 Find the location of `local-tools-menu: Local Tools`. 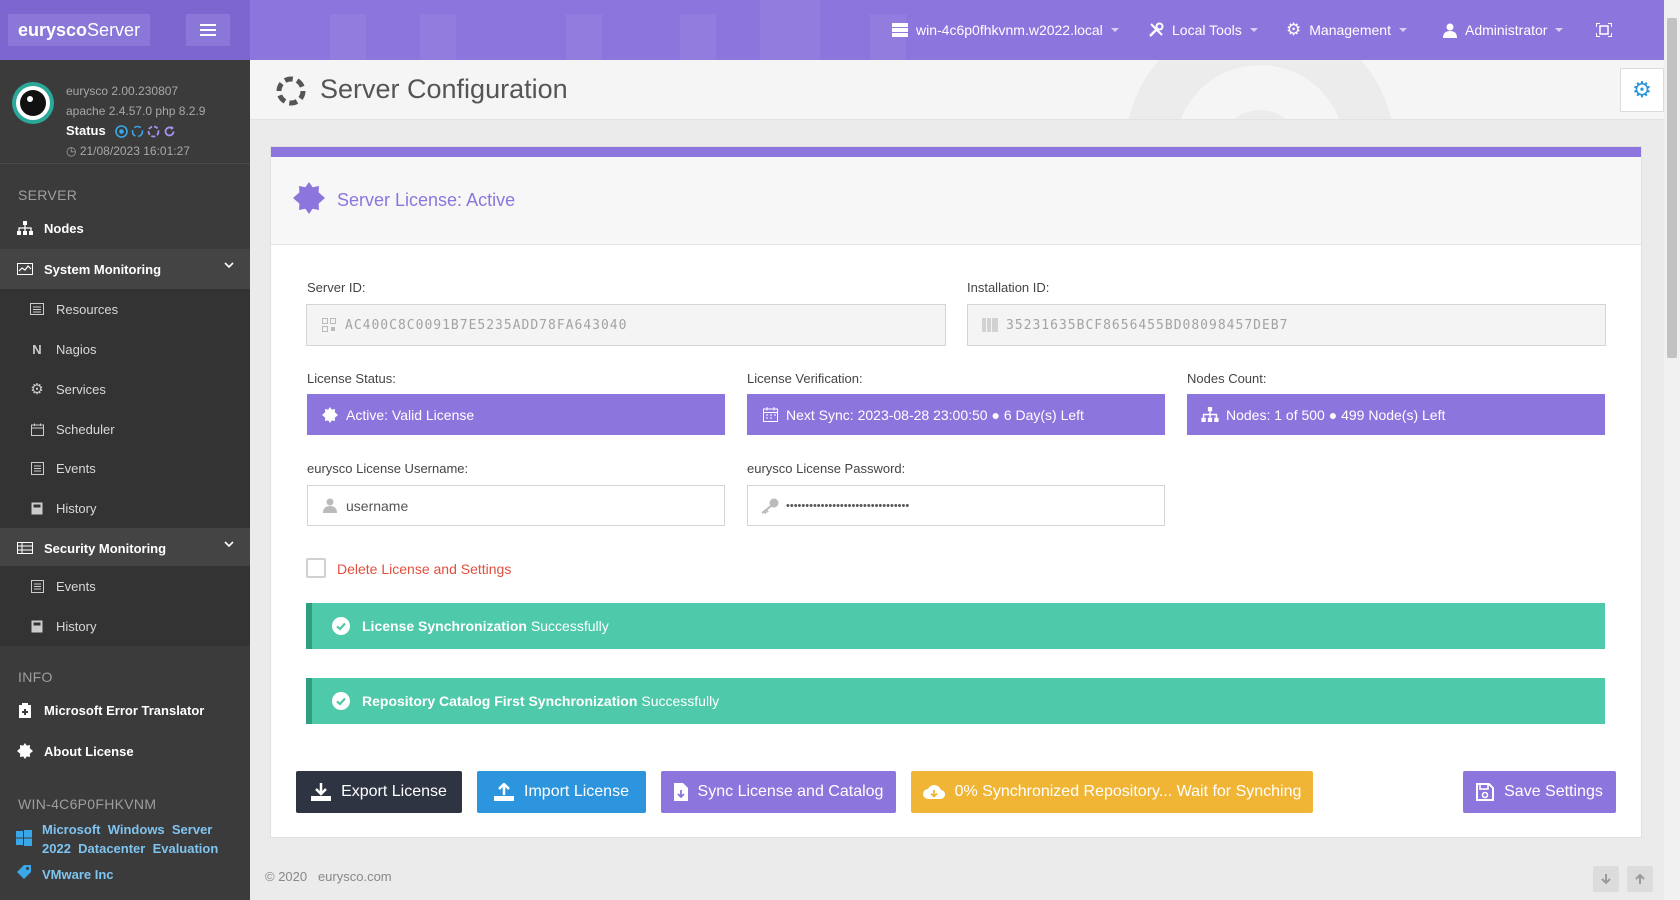

local-tools-menu: Local Tools is located at coordinates (1203, 30).